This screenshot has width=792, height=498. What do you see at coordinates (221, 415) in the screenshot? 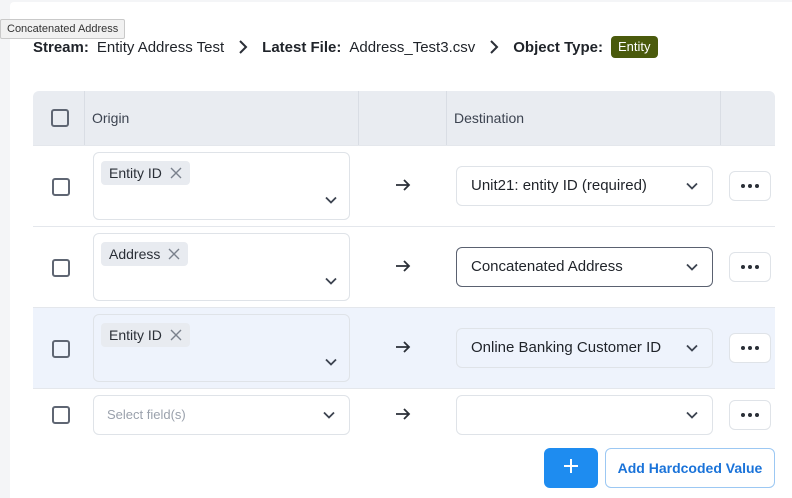
I see `origin-select: Select field(s)` at bounding box center [221, 415].